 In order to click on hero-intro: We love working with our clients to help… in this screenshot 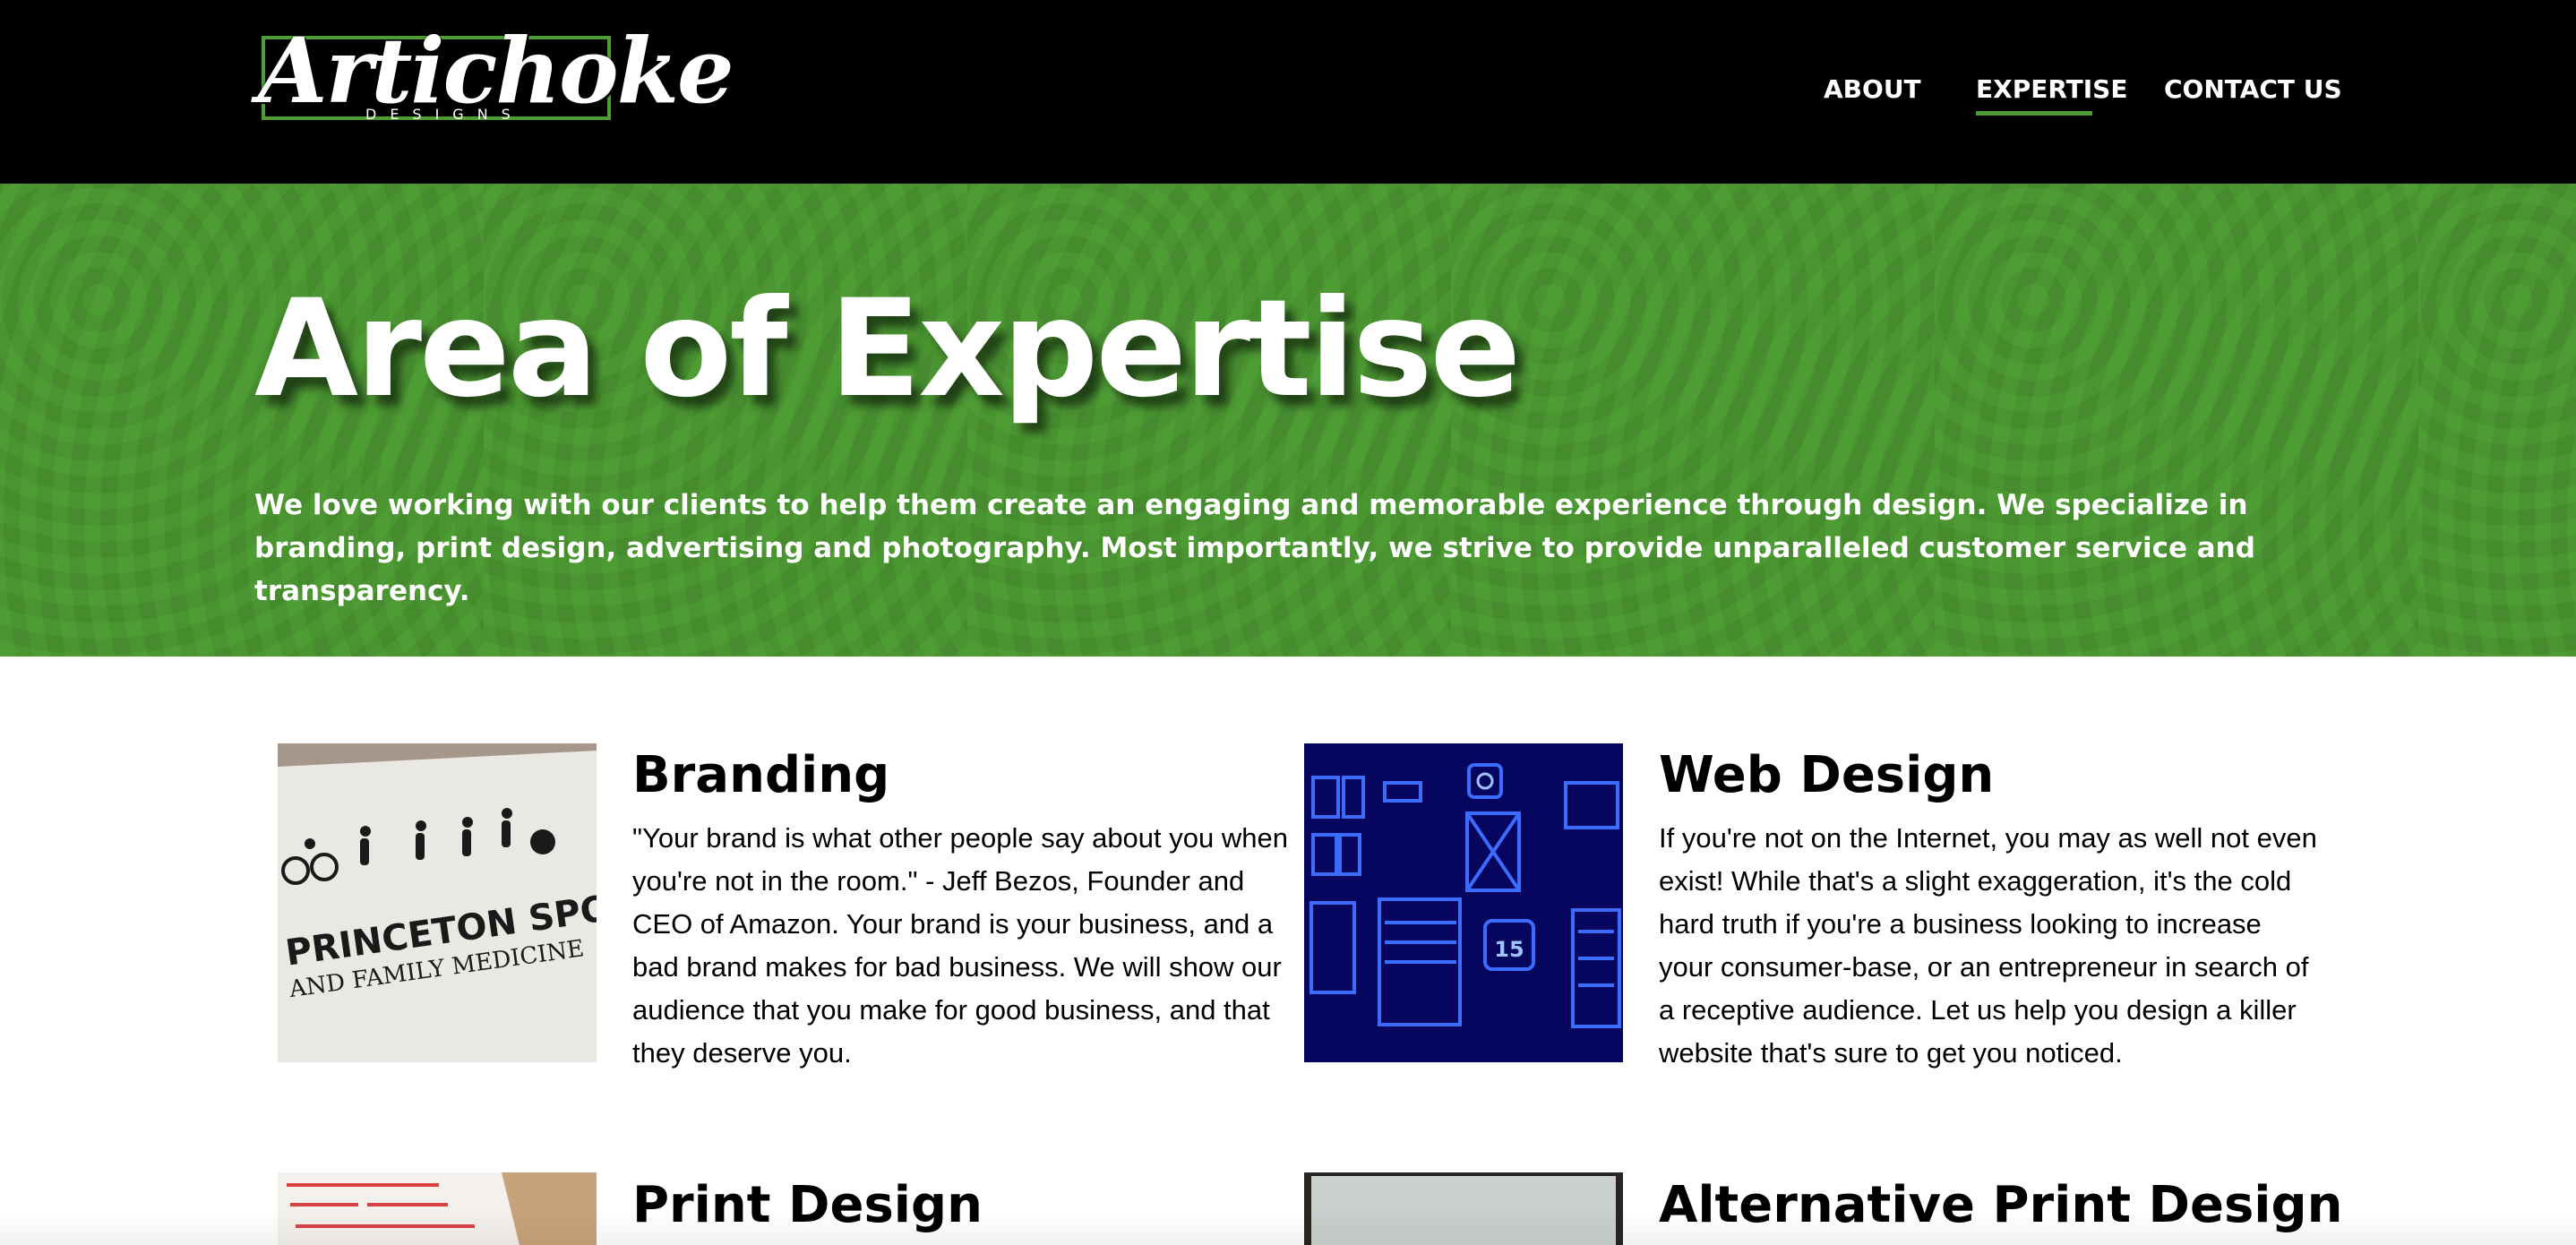, I will do `click(1254, 548)`.